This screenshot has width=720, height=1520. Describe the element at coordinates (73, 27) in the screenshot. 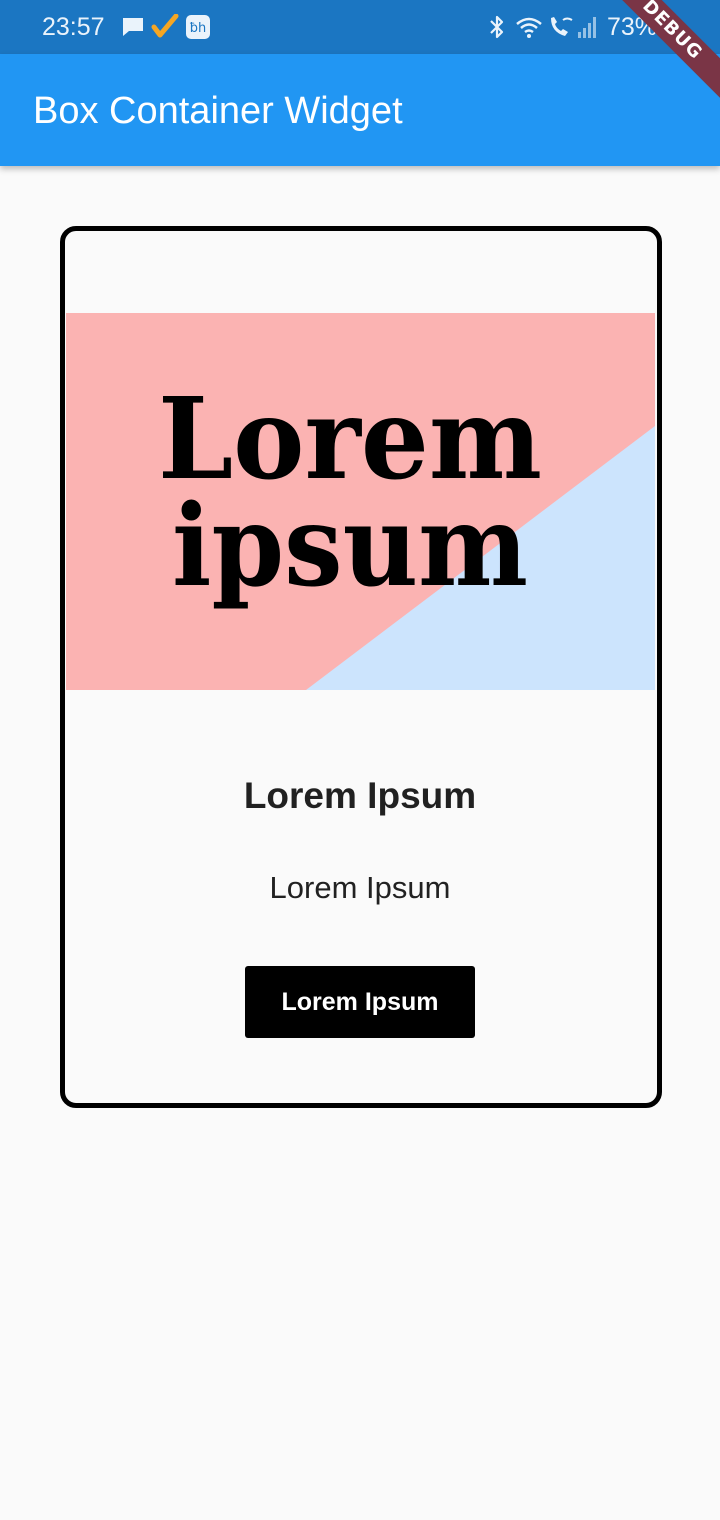

I see `status-time: 23:57` at that location.